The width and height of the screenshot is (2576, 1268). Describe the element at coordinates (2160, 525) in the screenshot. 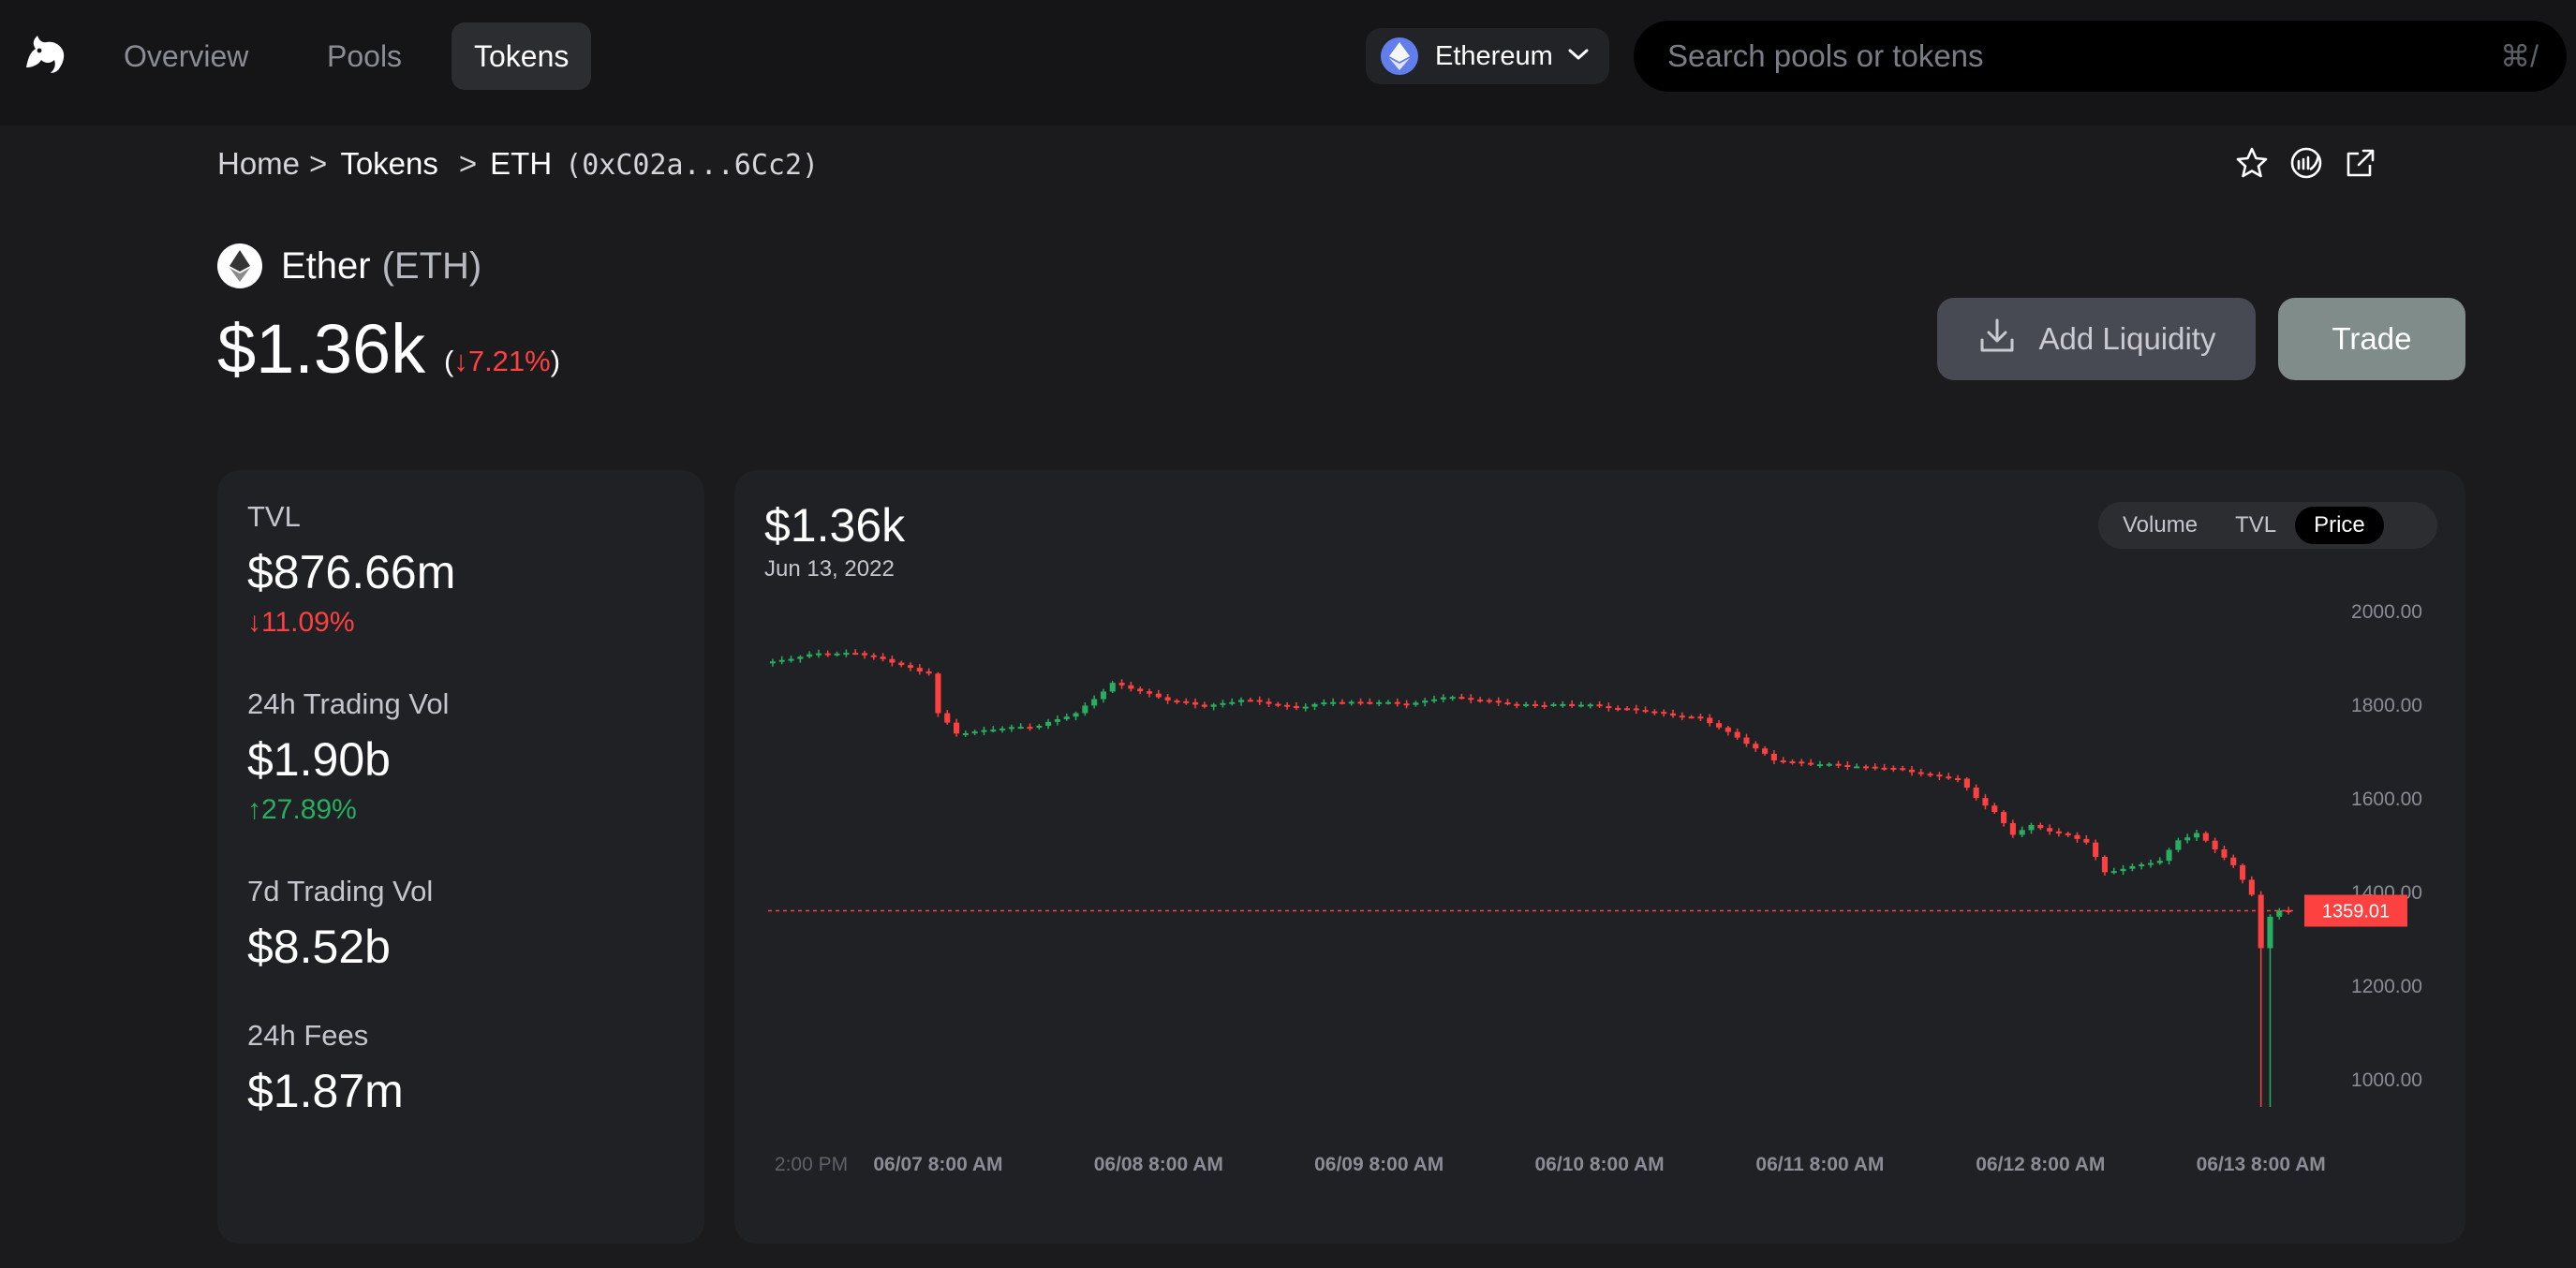

I see `toggle-volume: Volume` at that location.